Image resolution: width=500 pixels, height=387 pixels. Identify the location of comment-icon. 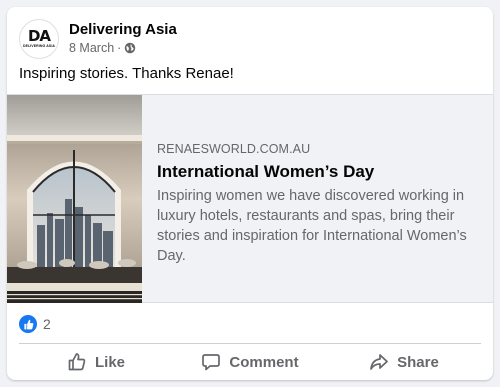
(211, 362).